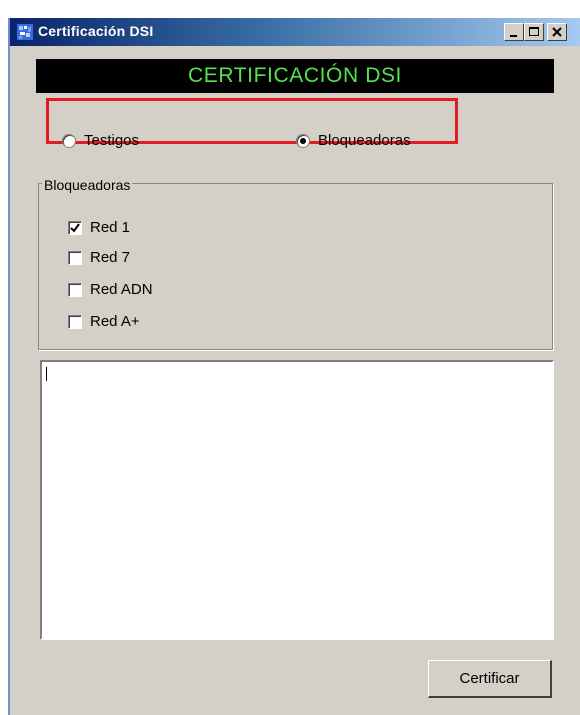 The width and height of the screenshot is (580, 715). What do you see at coordinates (513, 36) in the screenshot?
I see `minimize-icon` at bounding box center [513, 36].